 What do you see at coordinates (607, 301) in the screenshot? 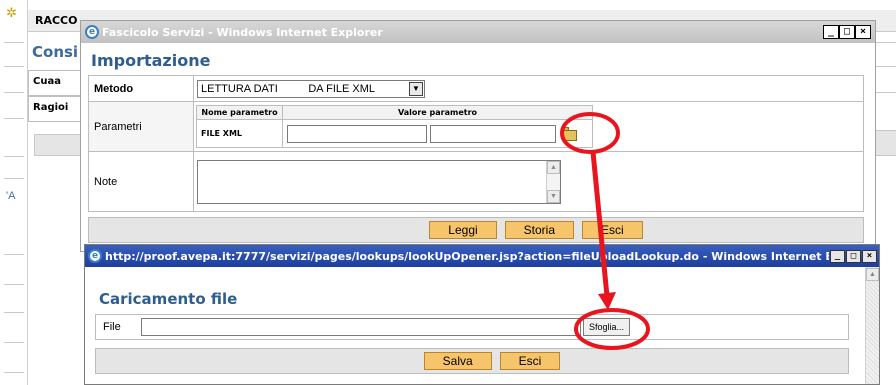
I see `annotation-arrow-head` at bounding box center [607, 301].